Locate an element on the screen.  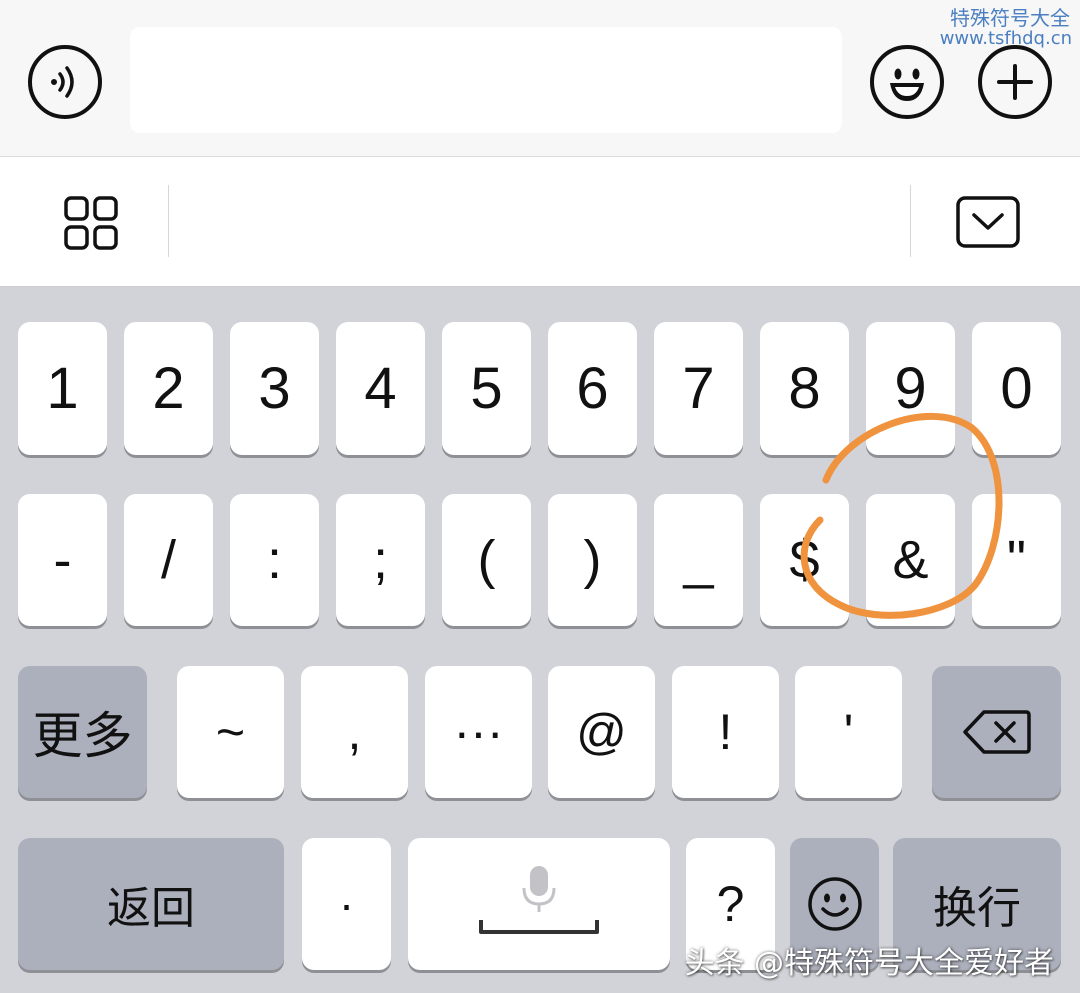
key-right-paren: ) is located at coordinates (592, 560).